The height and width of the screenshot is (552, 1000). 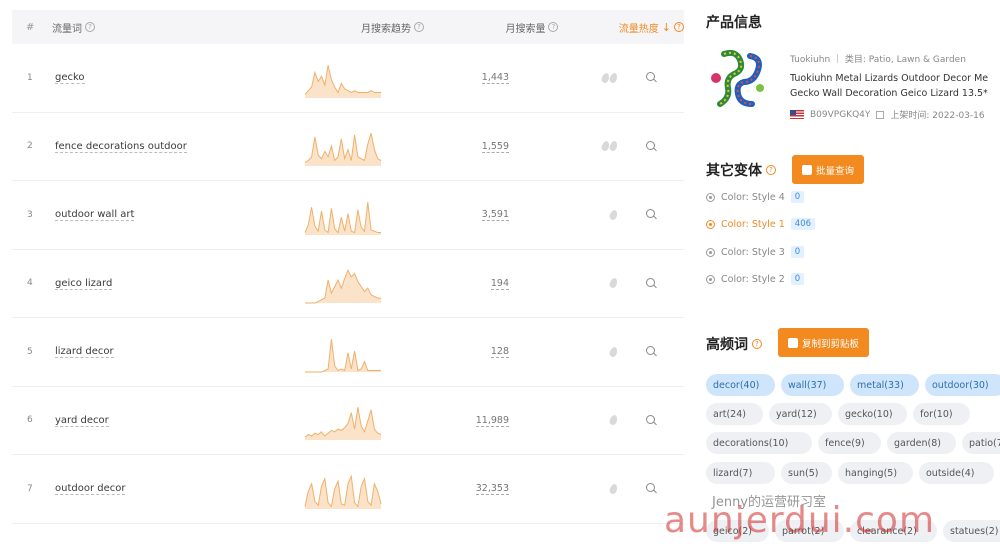 I want to click on frequent-word-tag: lizard(7), so click(x=740, y=473).